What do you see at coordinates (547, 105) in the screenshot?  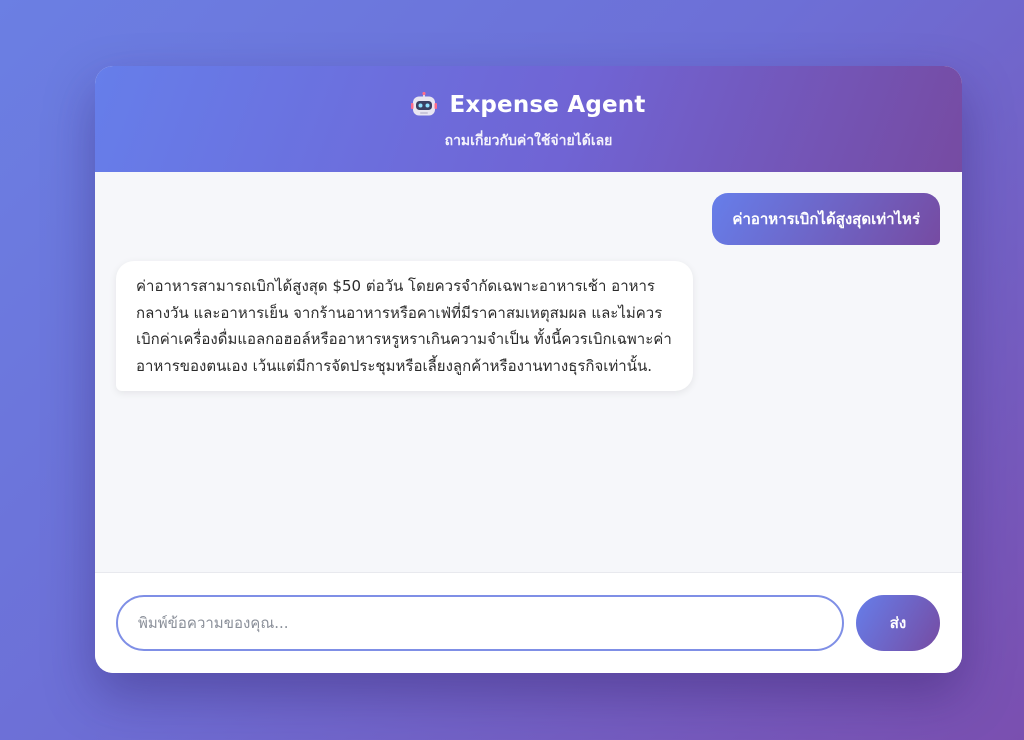 I see `header-title: Expense Agent` at bounding box center [547, 105].